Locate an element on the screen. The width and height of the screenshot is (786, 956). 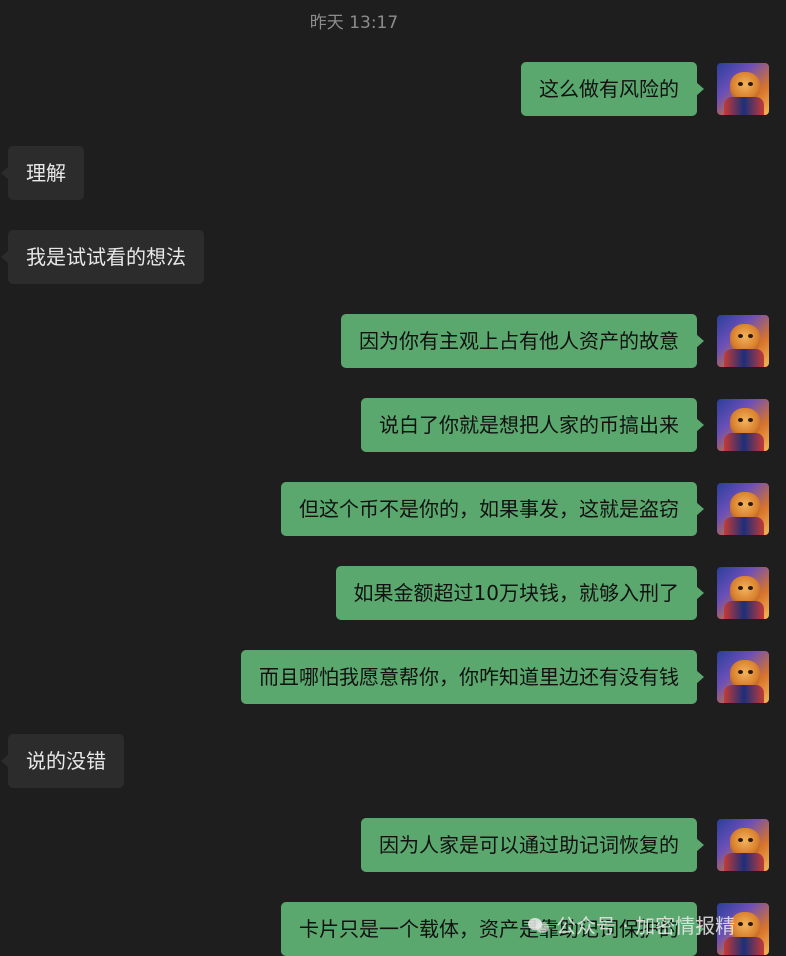
message-row: 如果金额超过10万块钱，就够入刑了 is located at coordinates (393, 593).